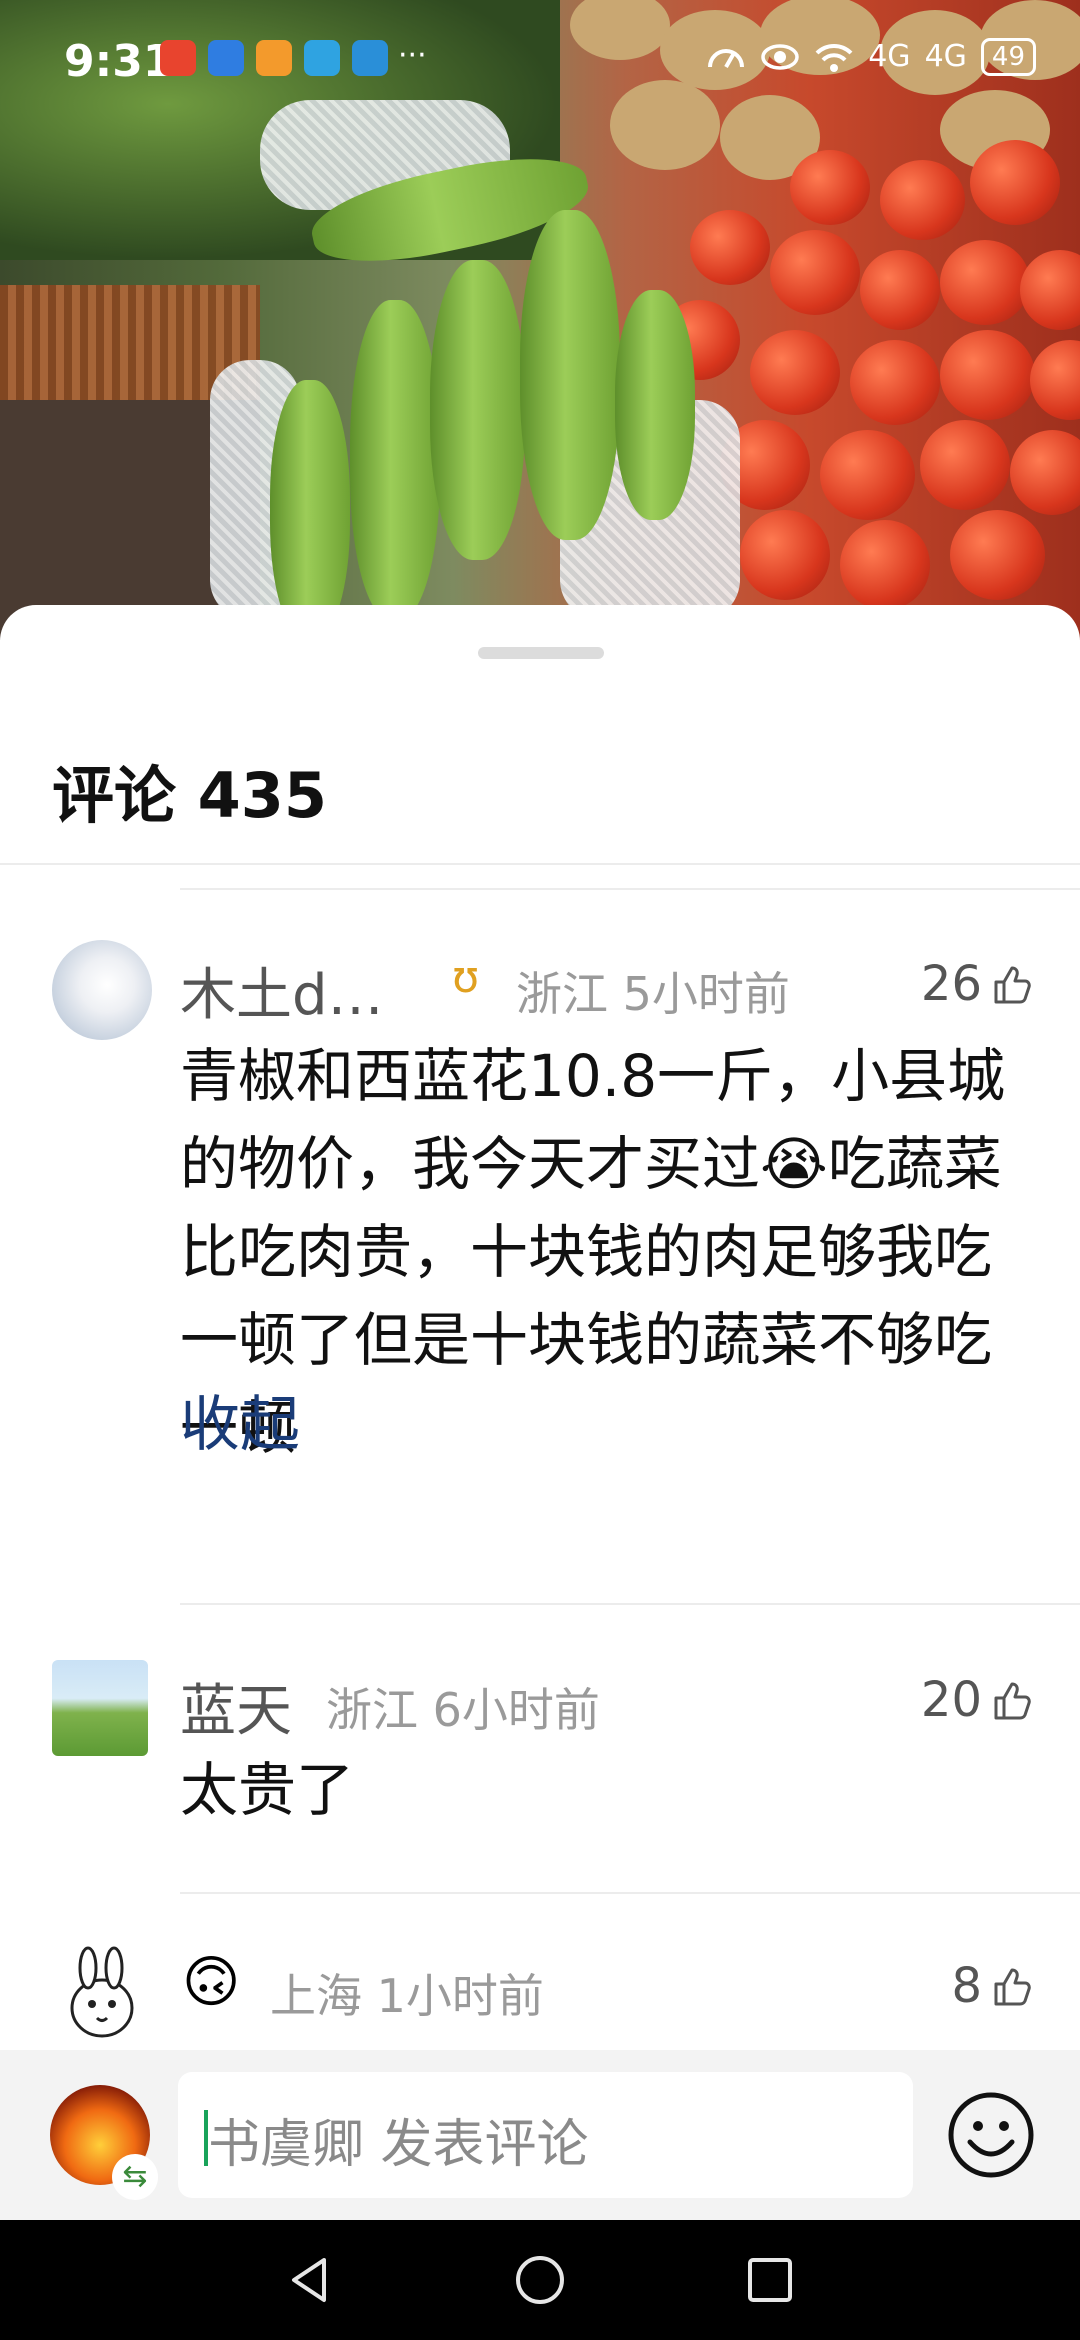 This screenshot has width=1080, height=2340. What do you see at coordinates (119, 61) in the screenshot?
I see `status-time: 9:31` at bounding box center [119, 61].